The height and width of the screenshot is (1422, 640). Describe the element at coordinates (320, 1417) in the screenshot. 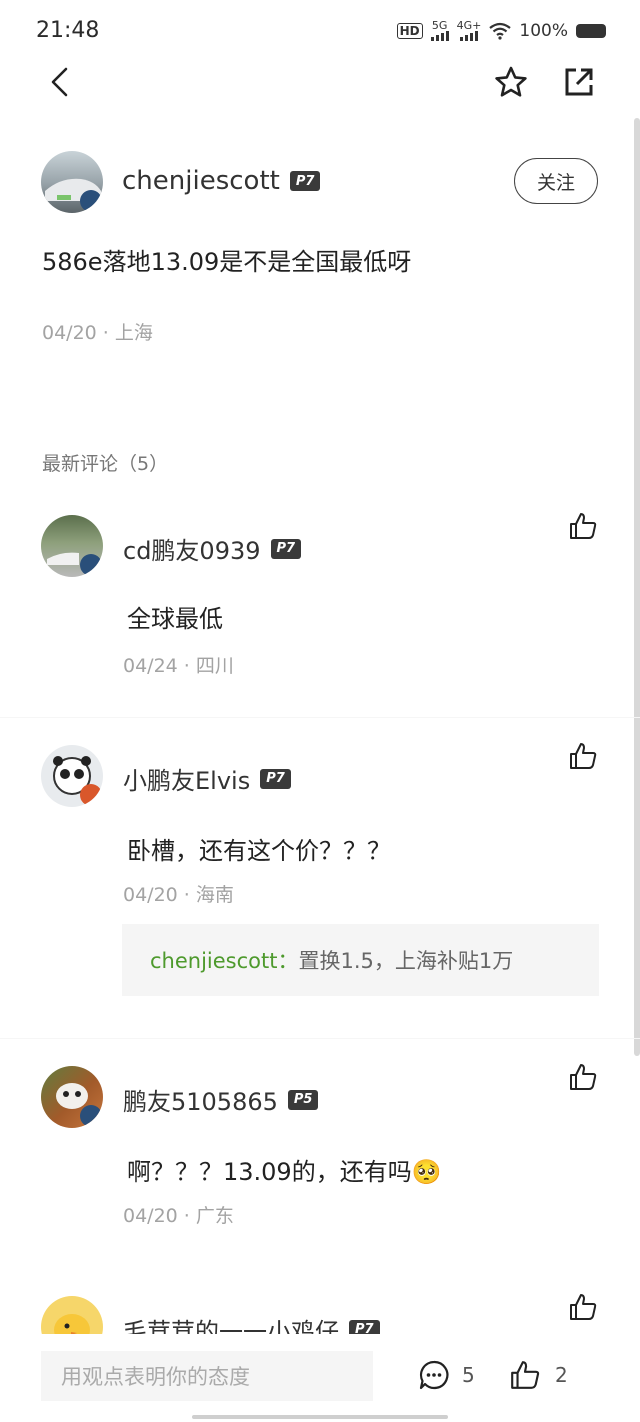

I see `home-indicator` at that location.